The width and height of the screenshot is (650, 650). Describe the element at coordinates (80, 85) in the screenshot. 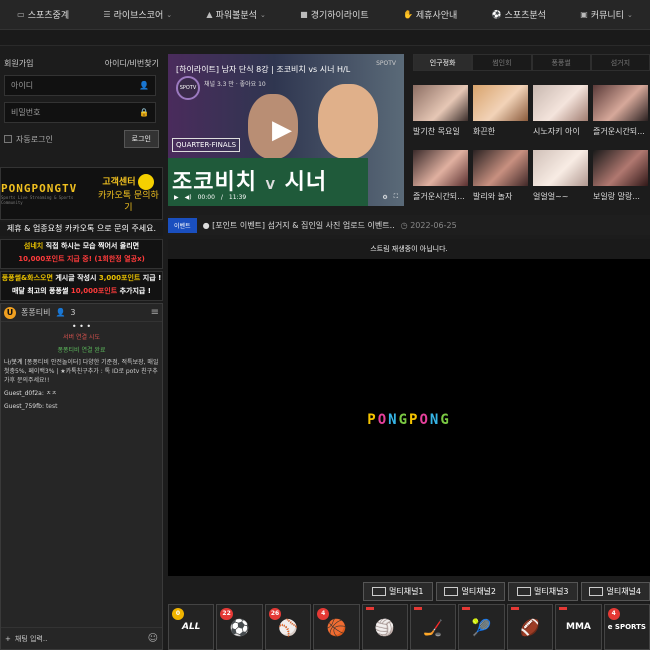

I see `id-field: 아이디 👤` at that location.